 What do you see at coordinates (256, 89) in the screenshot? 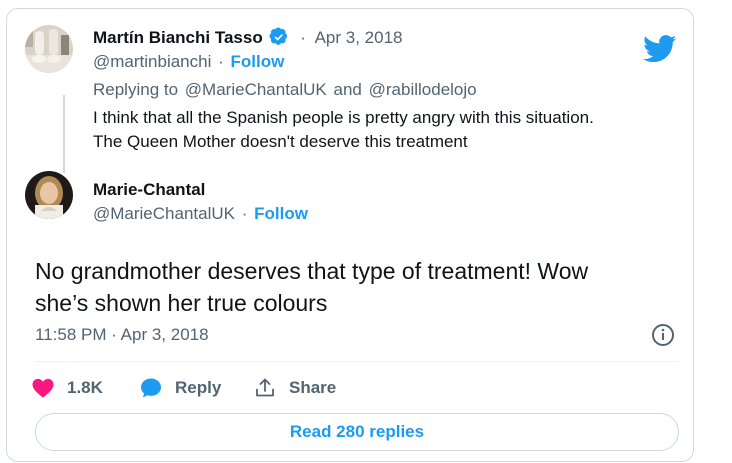
I see `replying-to-mention-1: @MarieChantalUK` at bounding box center [256, 89].